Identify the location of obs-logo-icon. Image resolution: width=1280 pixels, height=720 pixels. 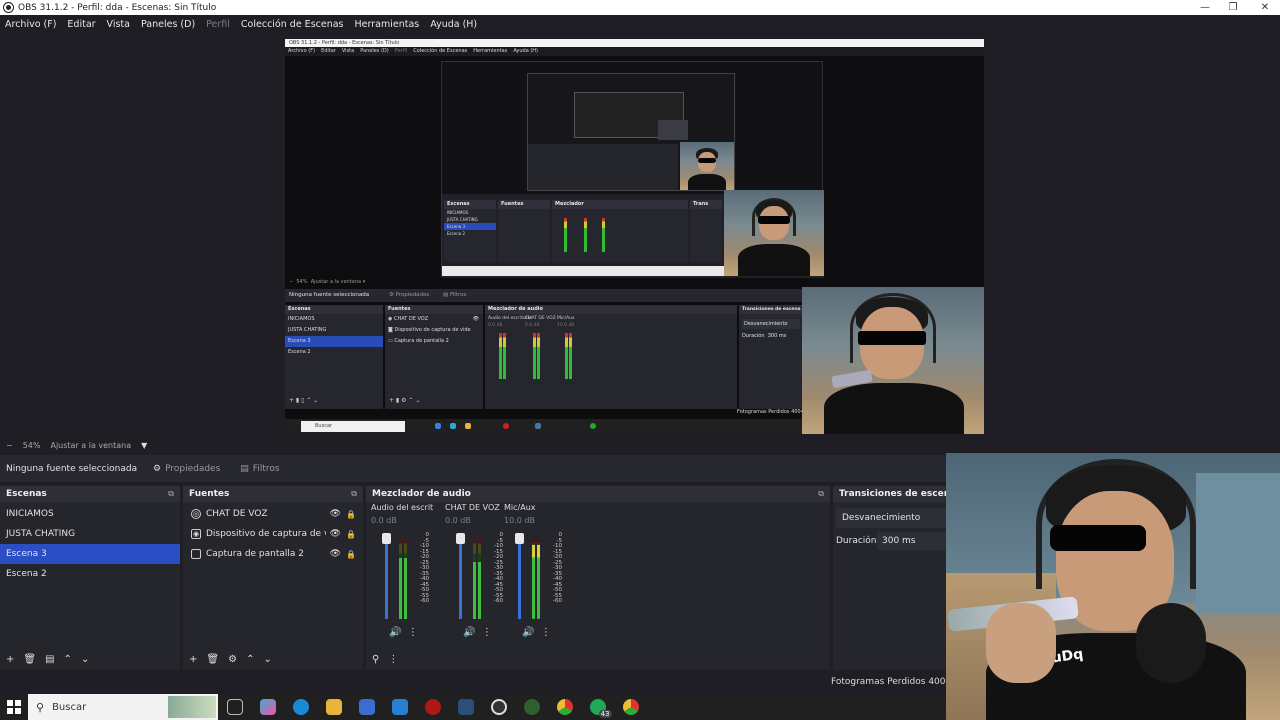
(8, 7).